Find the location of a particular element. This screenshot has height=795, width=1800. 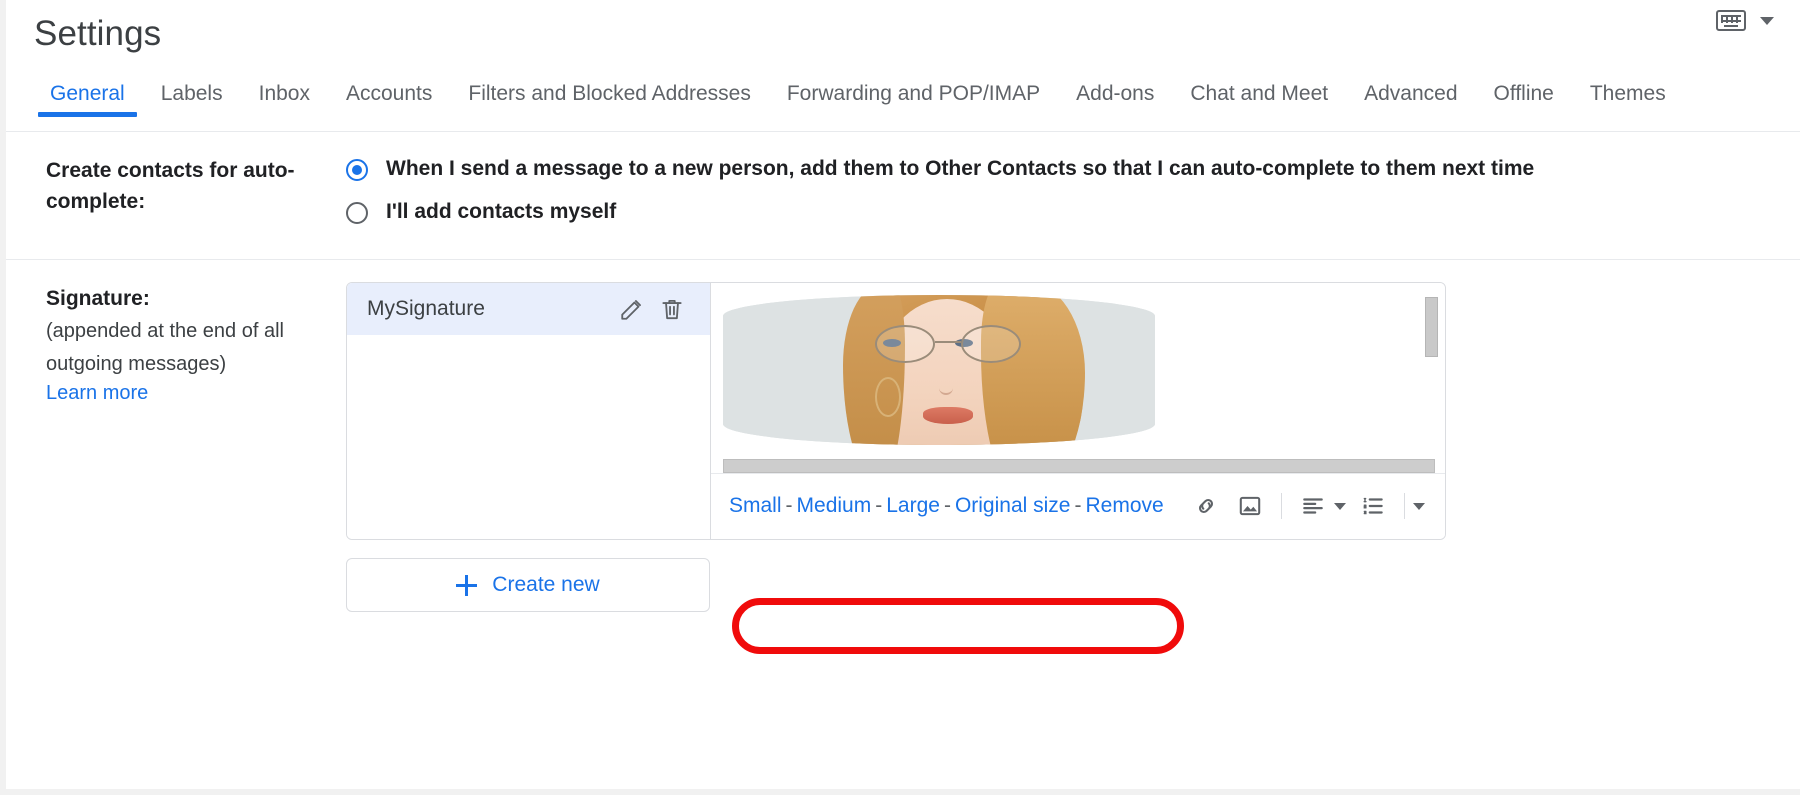

radio-option-manual-add: I'll add contacts myself is located at coordinates (1060, 212).